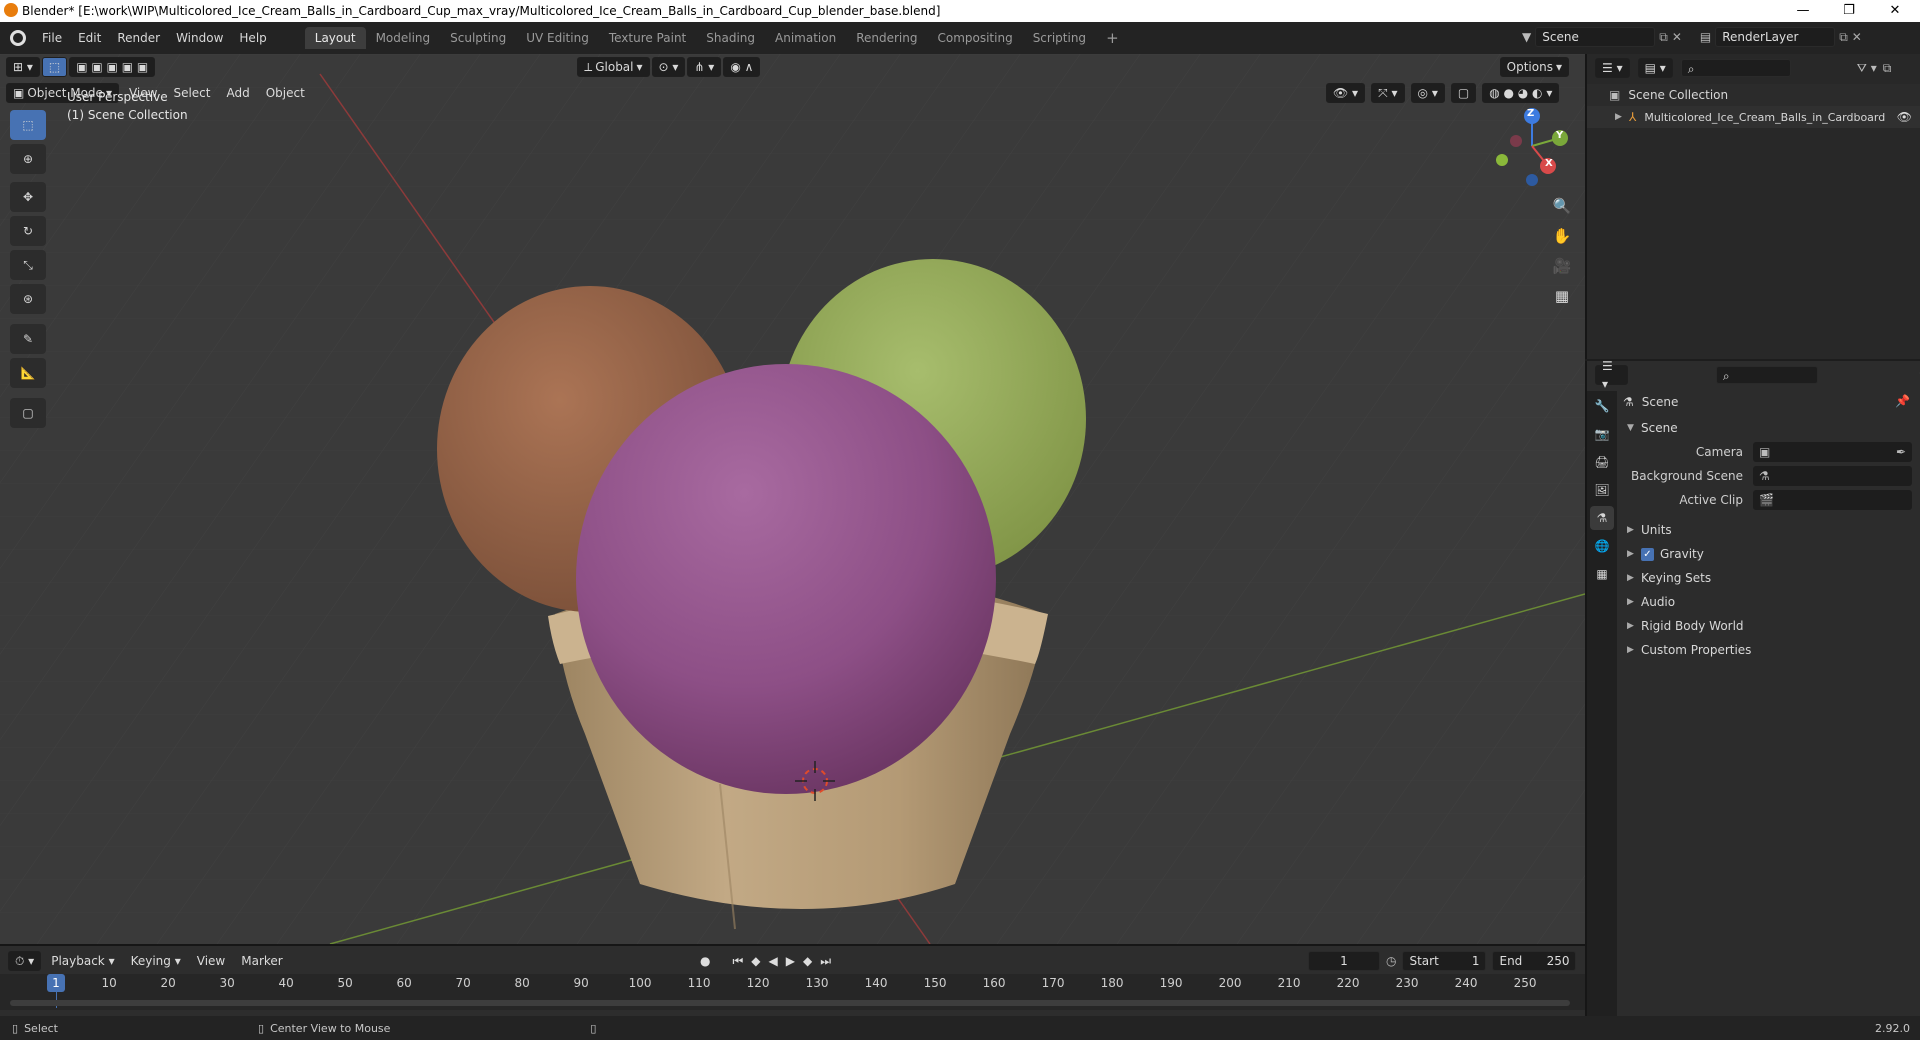 The width and height of the screenshot is (1920, 1040). I want to click on timeline-menu-view: View, so click(211, 961).